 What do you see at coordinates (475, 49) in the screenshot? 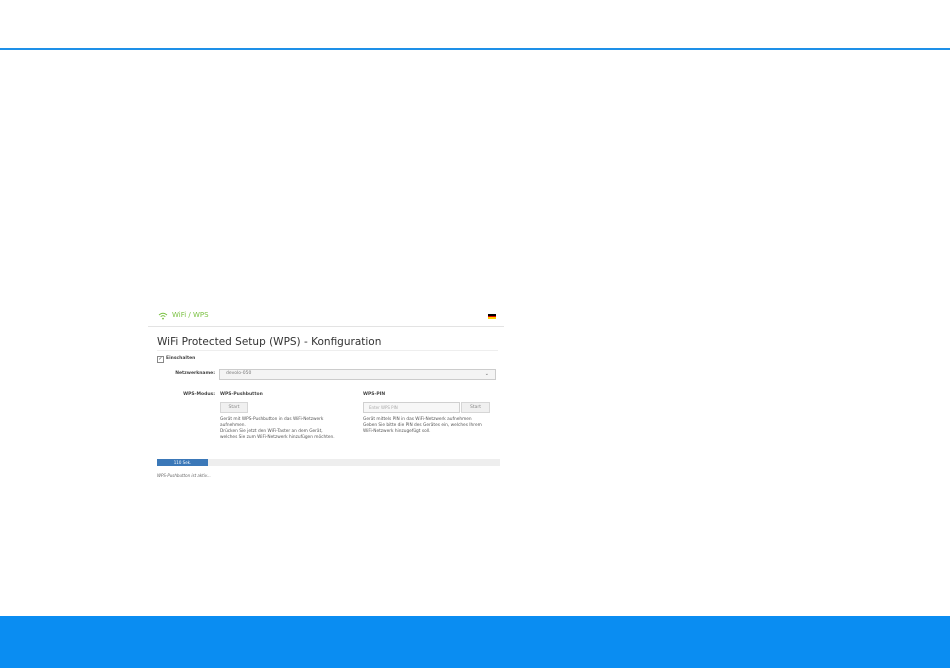
I see `header-accent-line` at bounding box center [475, 49].